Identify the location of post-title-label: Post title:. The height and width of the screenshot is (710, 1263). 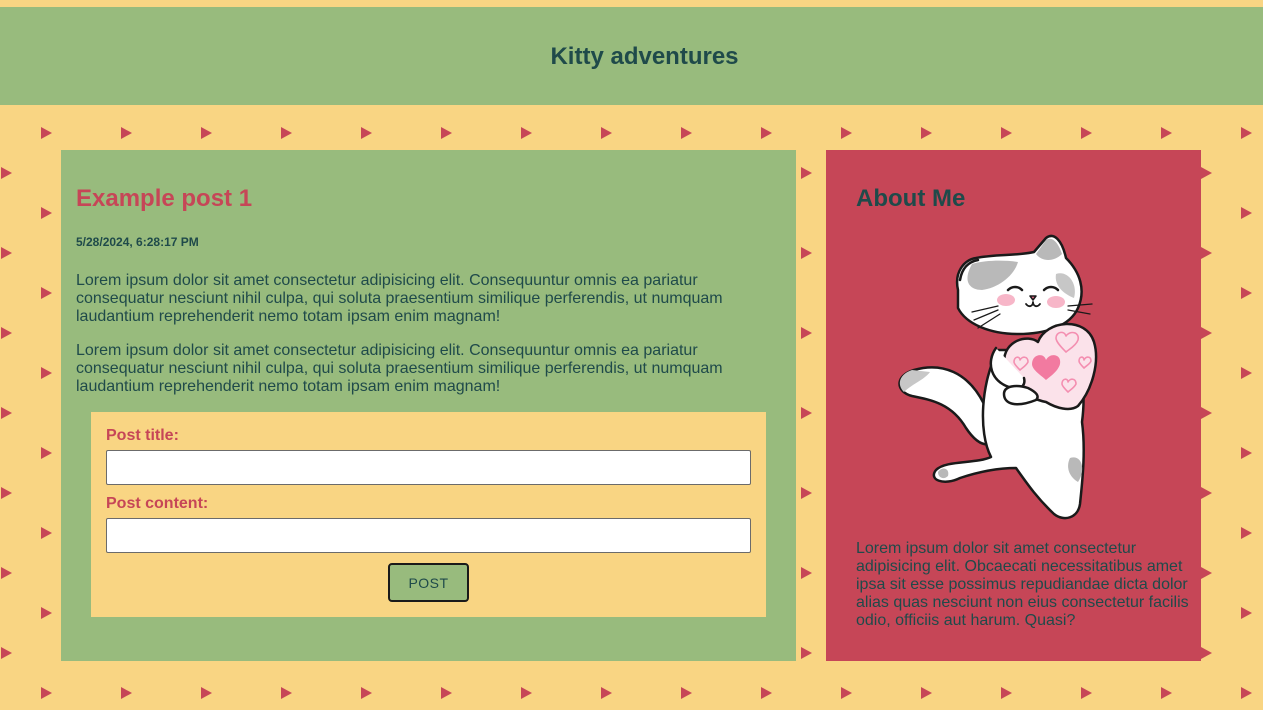
(142, 435).